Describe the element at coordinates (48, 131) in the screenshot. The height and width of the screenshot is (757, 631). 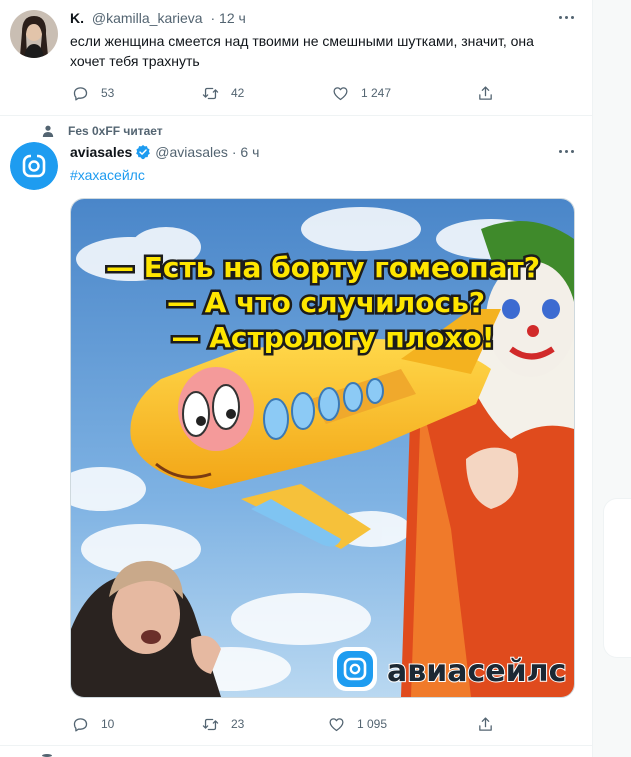
I see `person-icon` at that location.